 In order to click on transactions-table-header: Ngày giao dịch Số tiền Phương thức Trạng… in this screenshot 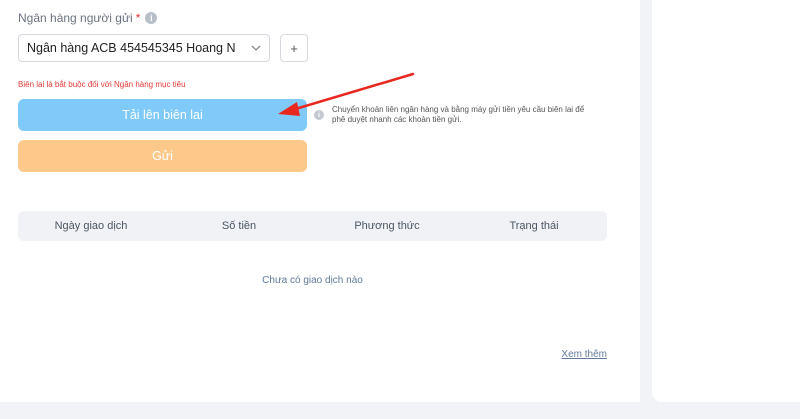, I will do `click(312, 226)`.